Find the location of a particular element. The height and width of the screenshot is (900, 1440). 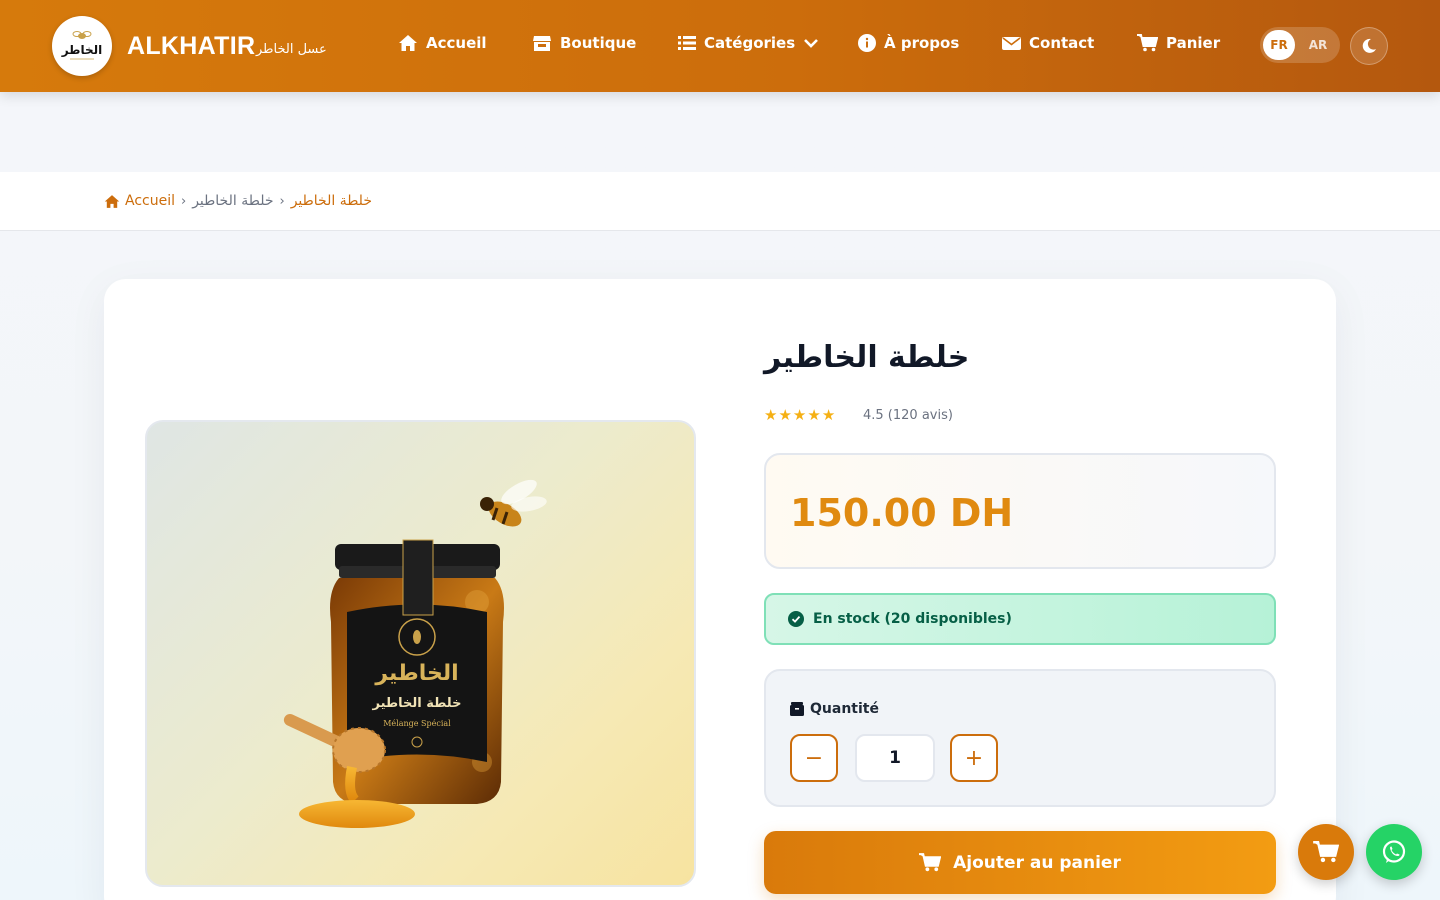

breadcrumb: Accueil › خلطة الخاطير › خلطة الخاطير is located at coordinates (238, 201).